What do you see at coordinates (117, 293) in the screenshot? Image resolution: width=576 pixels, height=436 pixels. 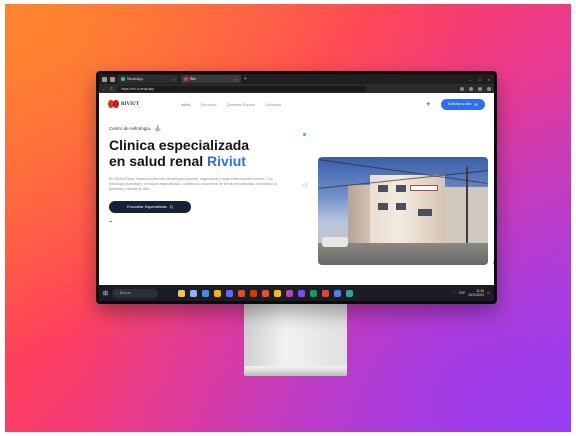 I see `search-icon: ⌕` at bounding box center [117, 293].